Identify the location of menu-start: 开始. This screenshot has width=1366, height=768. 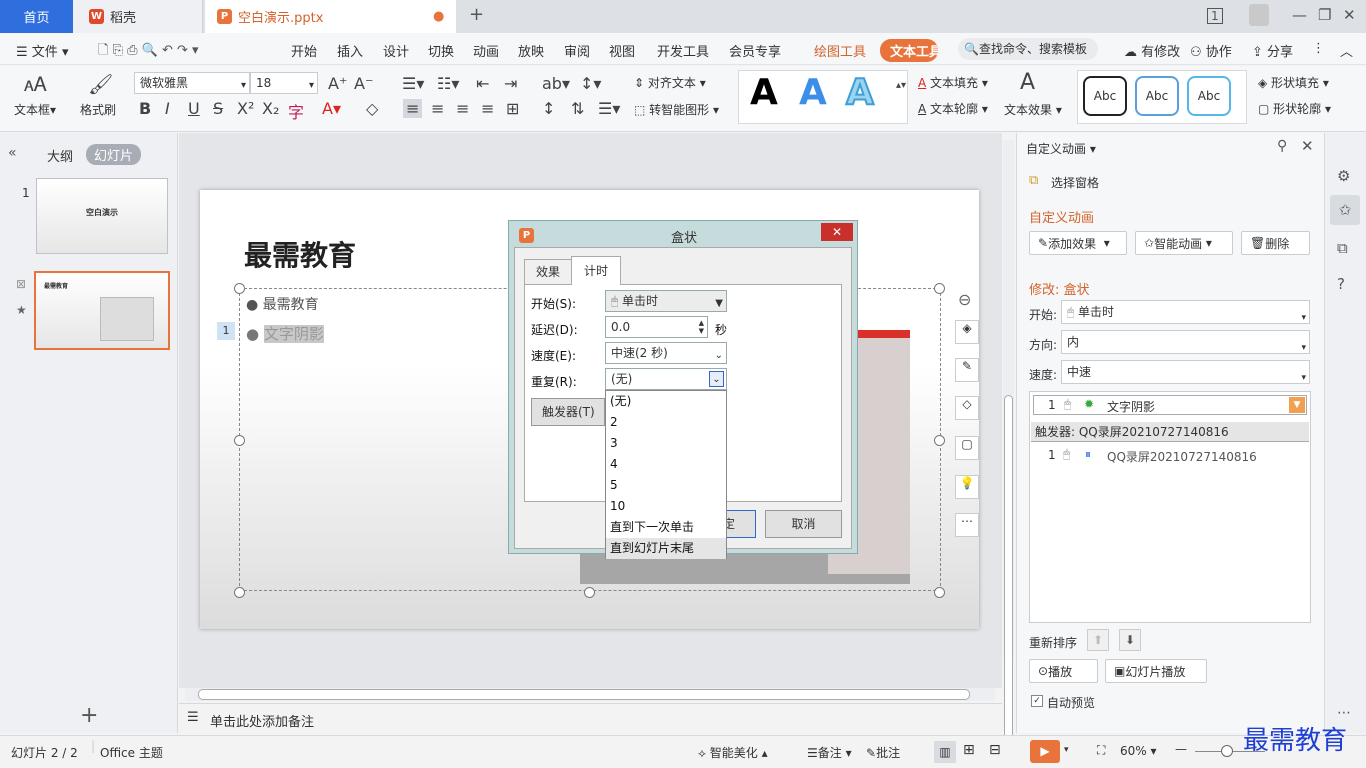
(304, 50).